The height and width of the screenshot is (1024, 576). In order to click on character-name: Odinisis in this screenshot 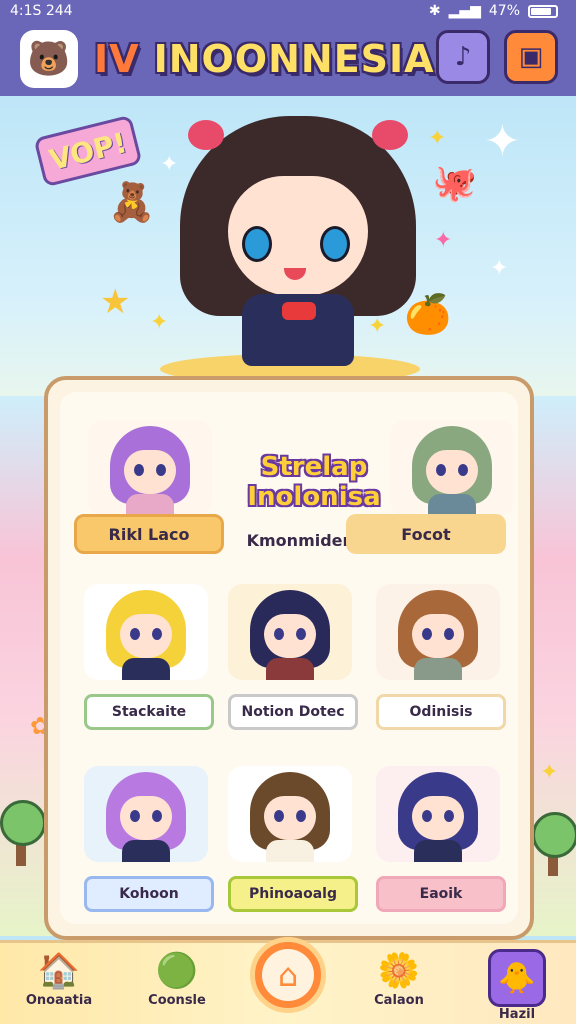, I will do `click(441, 712)`.